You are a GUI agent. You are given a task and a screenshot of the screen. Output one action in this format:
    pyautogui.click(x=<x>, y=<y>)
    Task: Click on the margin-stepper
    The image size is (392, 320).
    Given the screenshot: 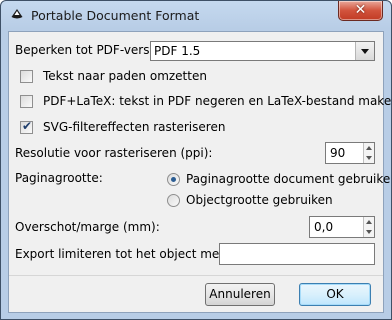 What is the action you would take?
    pyautogui.click(x=368, y=227)
    